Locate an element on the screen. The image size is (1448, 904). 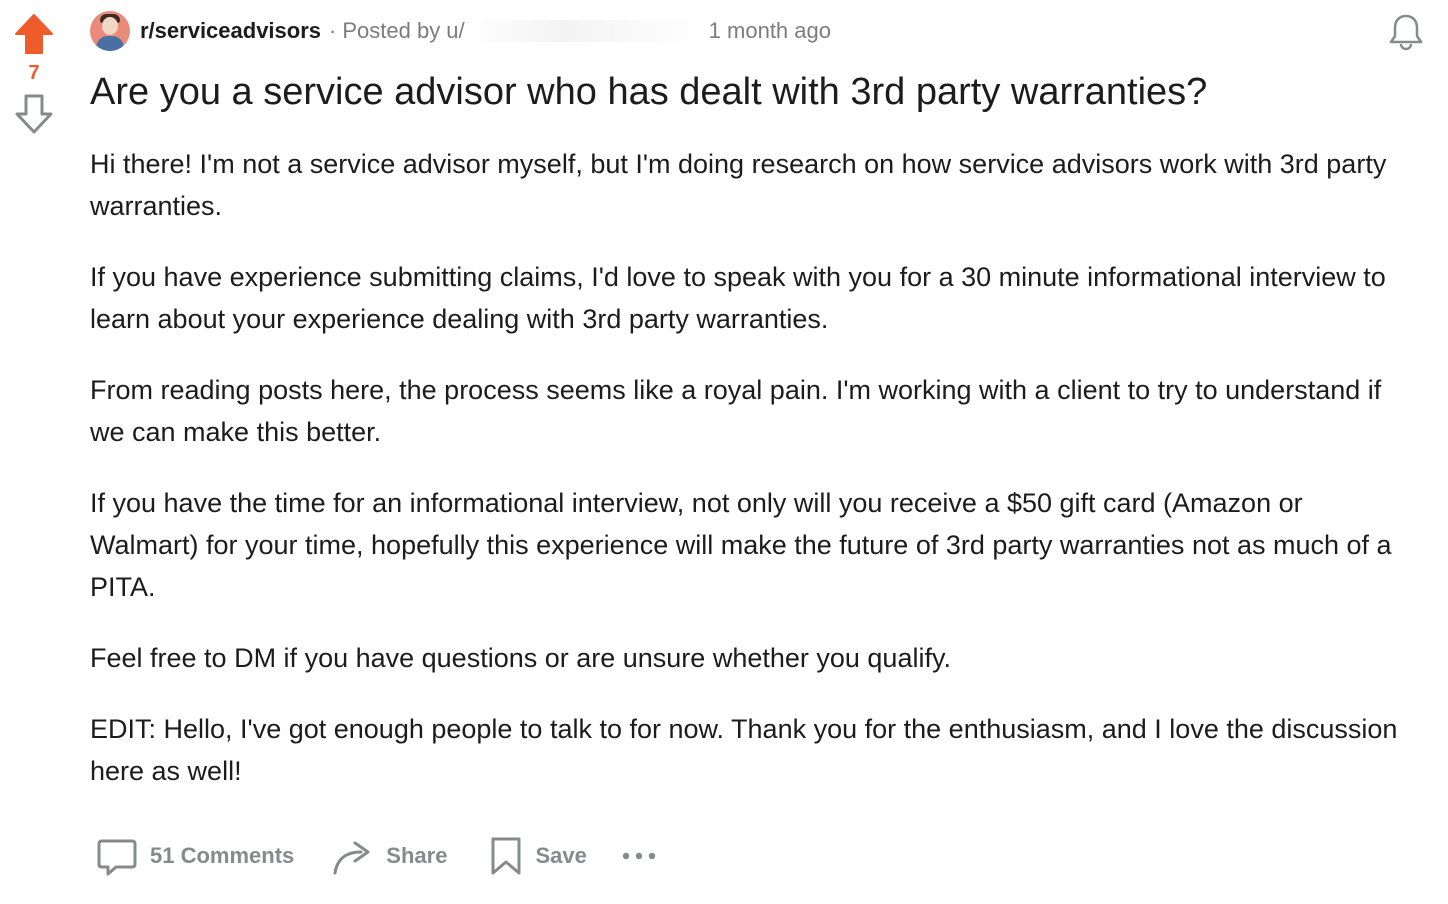
arrow-up-filled-icon is located at coordinates (34, 34).